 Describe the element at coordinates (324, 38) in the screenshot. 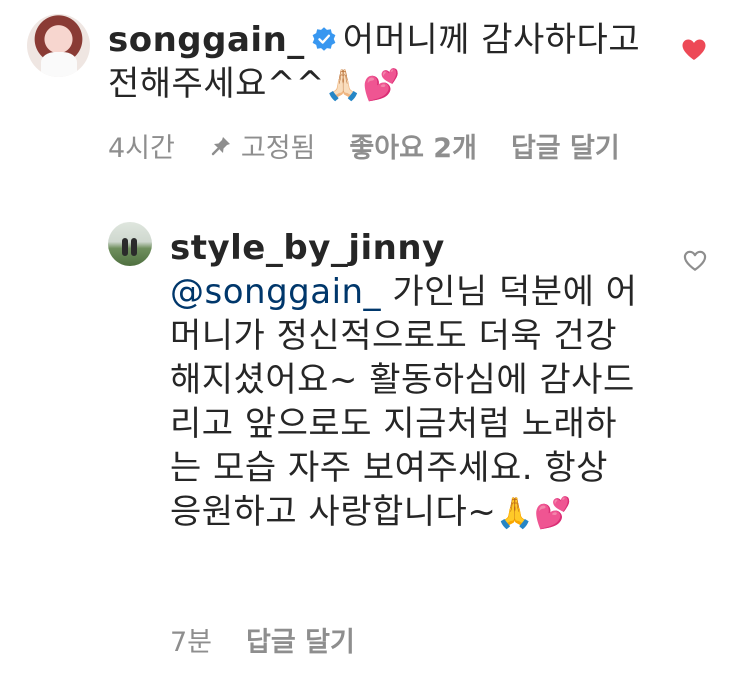

I see `verified-badge-icon` at that location.